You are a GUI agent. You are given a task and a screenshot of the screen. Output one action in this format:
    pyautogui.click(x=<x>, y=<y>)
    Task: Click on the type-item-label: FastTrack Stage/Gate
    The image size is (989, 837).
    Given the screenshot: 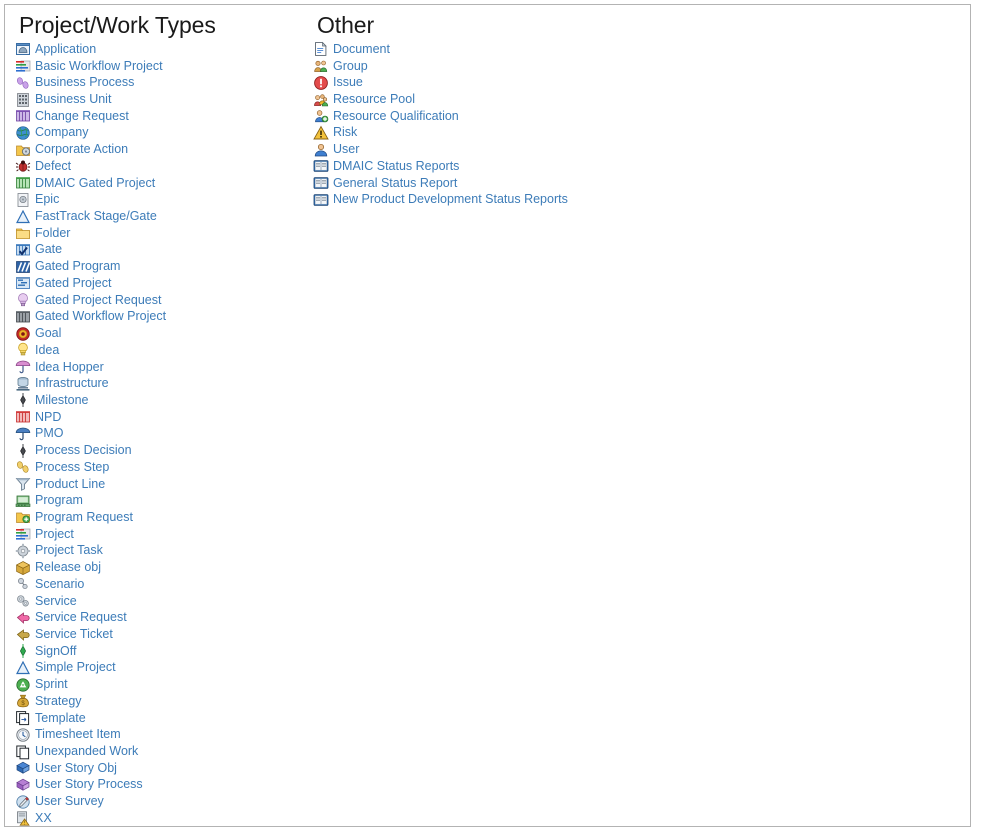 What is the action you would take?
    pyautogui.click(x=96, y=216)
    